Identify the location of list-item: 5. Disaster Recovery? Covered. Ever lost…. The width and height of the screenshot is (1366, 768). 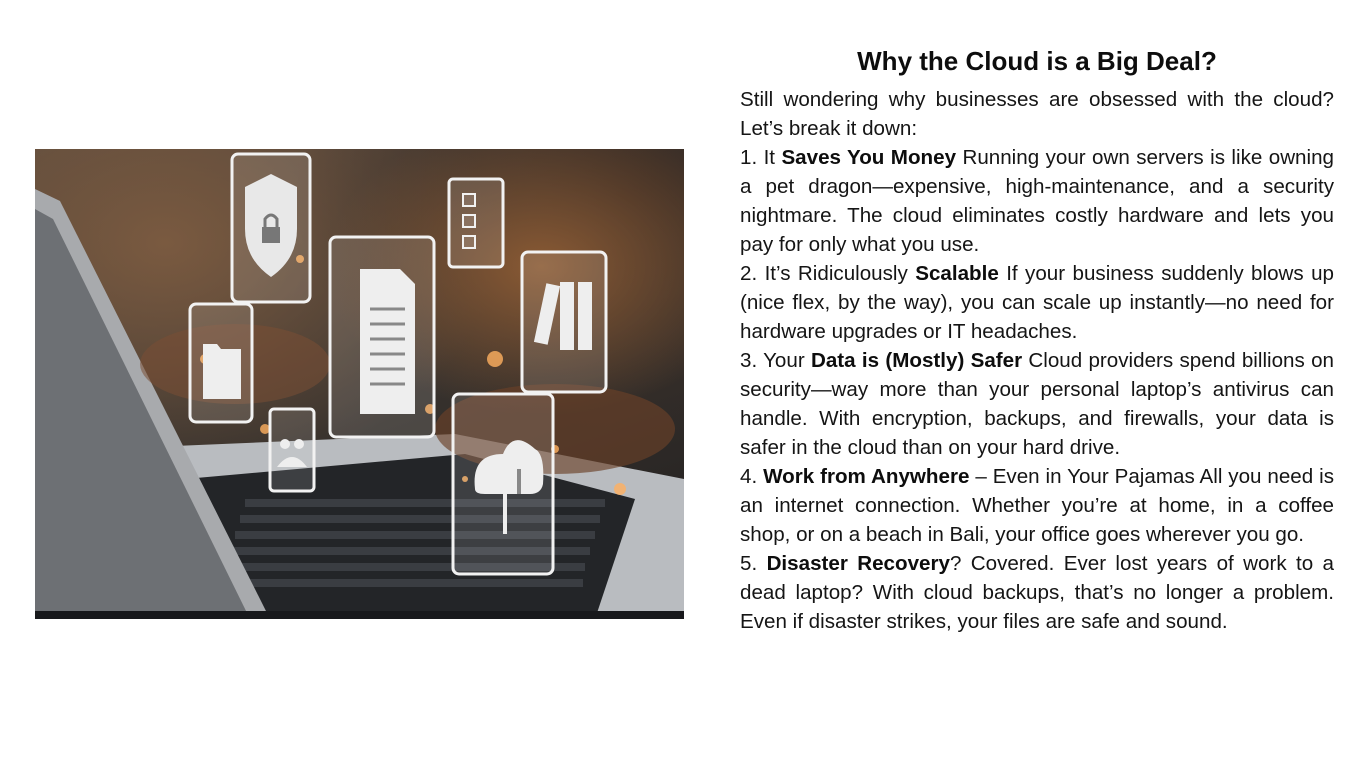
(1037, 592).